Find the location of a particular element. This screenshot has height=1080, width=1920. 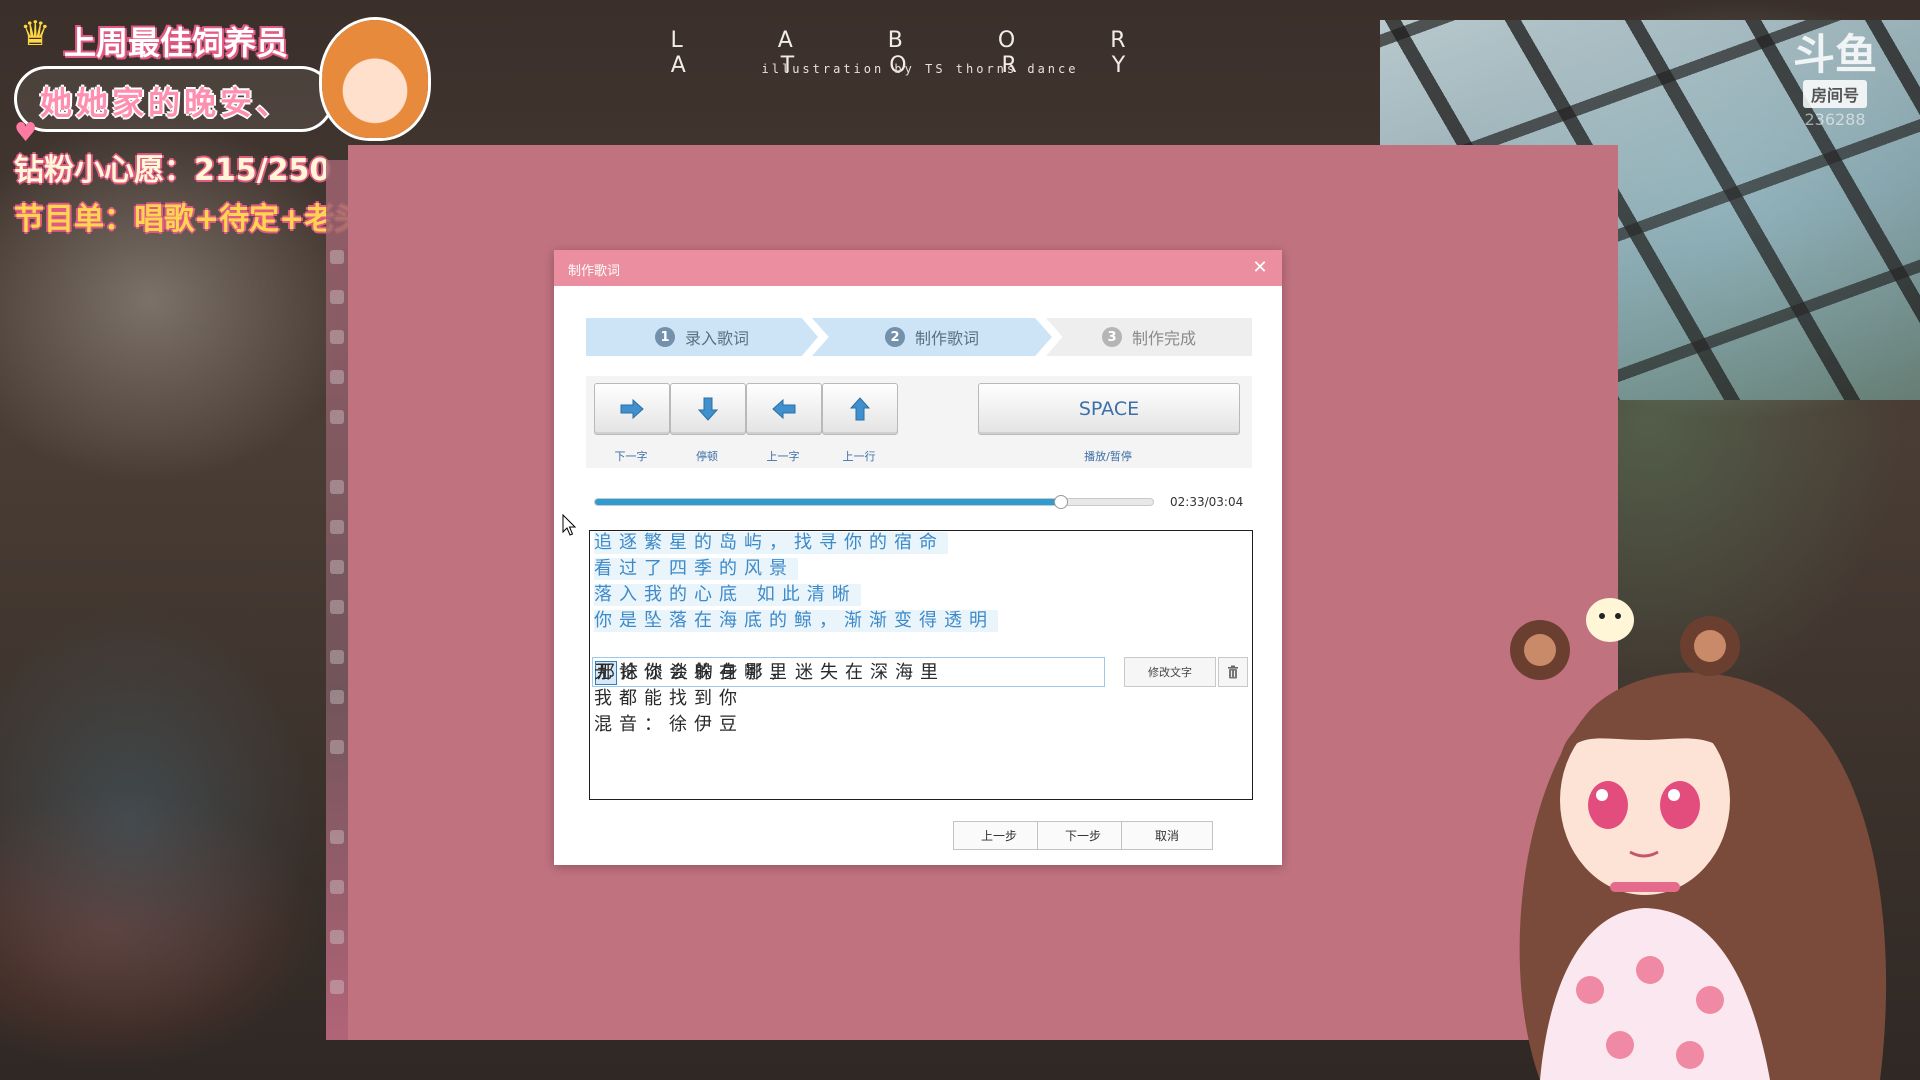

lyric-line-pending: 混音：徐伊豆 is located at coordinates (671, 725).